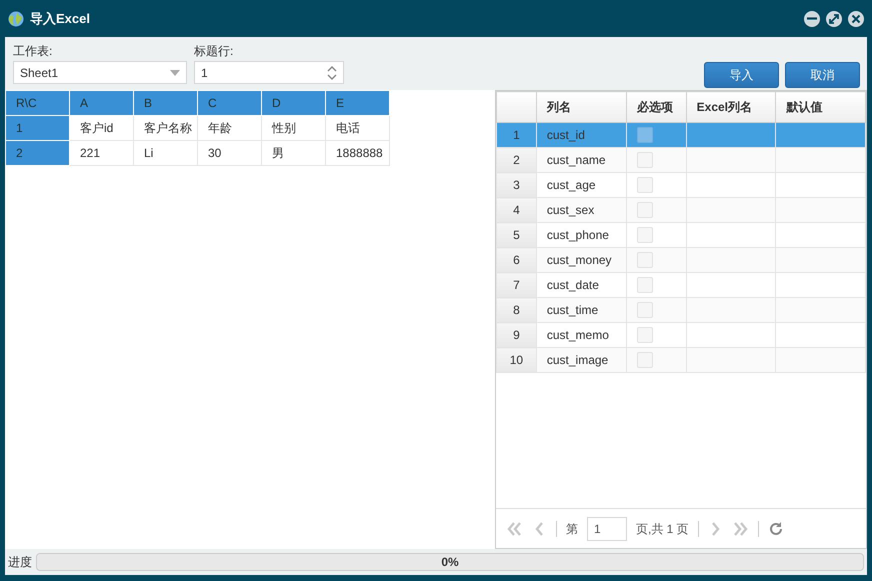  What do you see at coordinates (516, 260) in the screenshot?
I see `row-number: 6` at bounding box center [516, 260].